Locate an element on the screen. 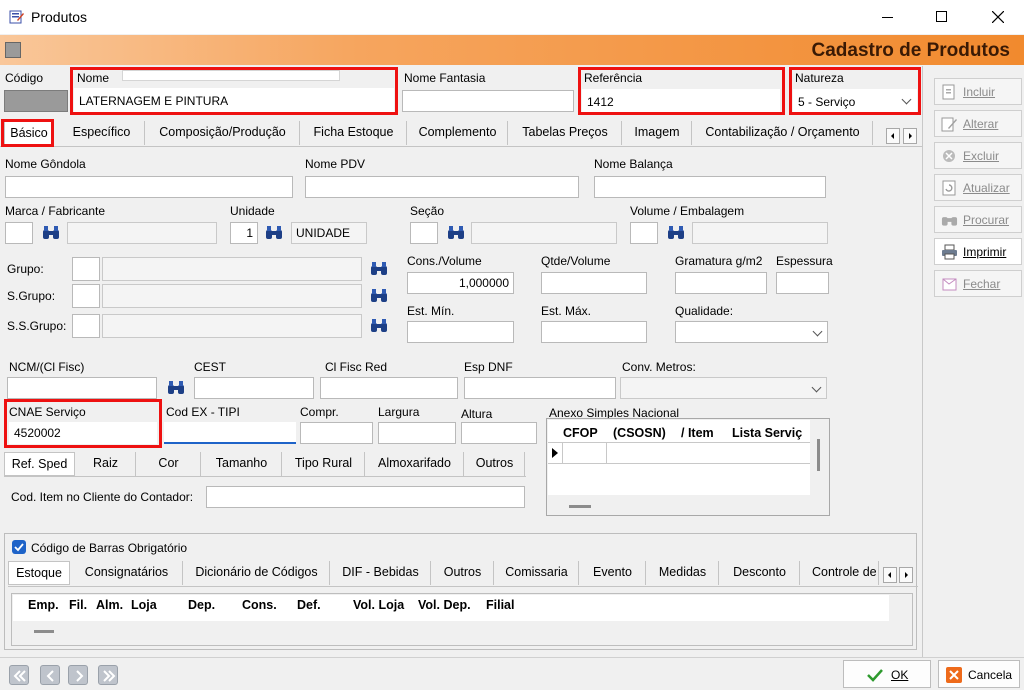 The image size is (1024, 690). next-record-button is located at coordinates (78, 675).